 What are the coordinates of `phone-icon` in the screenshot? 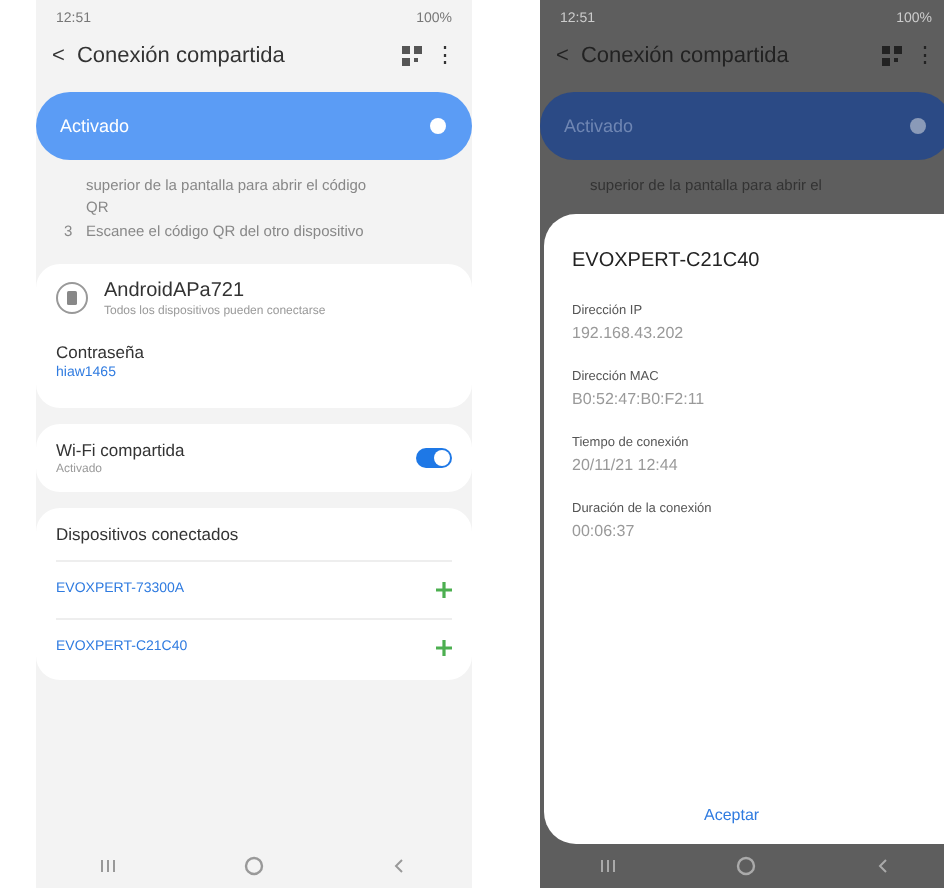 It's located at (72, 298).